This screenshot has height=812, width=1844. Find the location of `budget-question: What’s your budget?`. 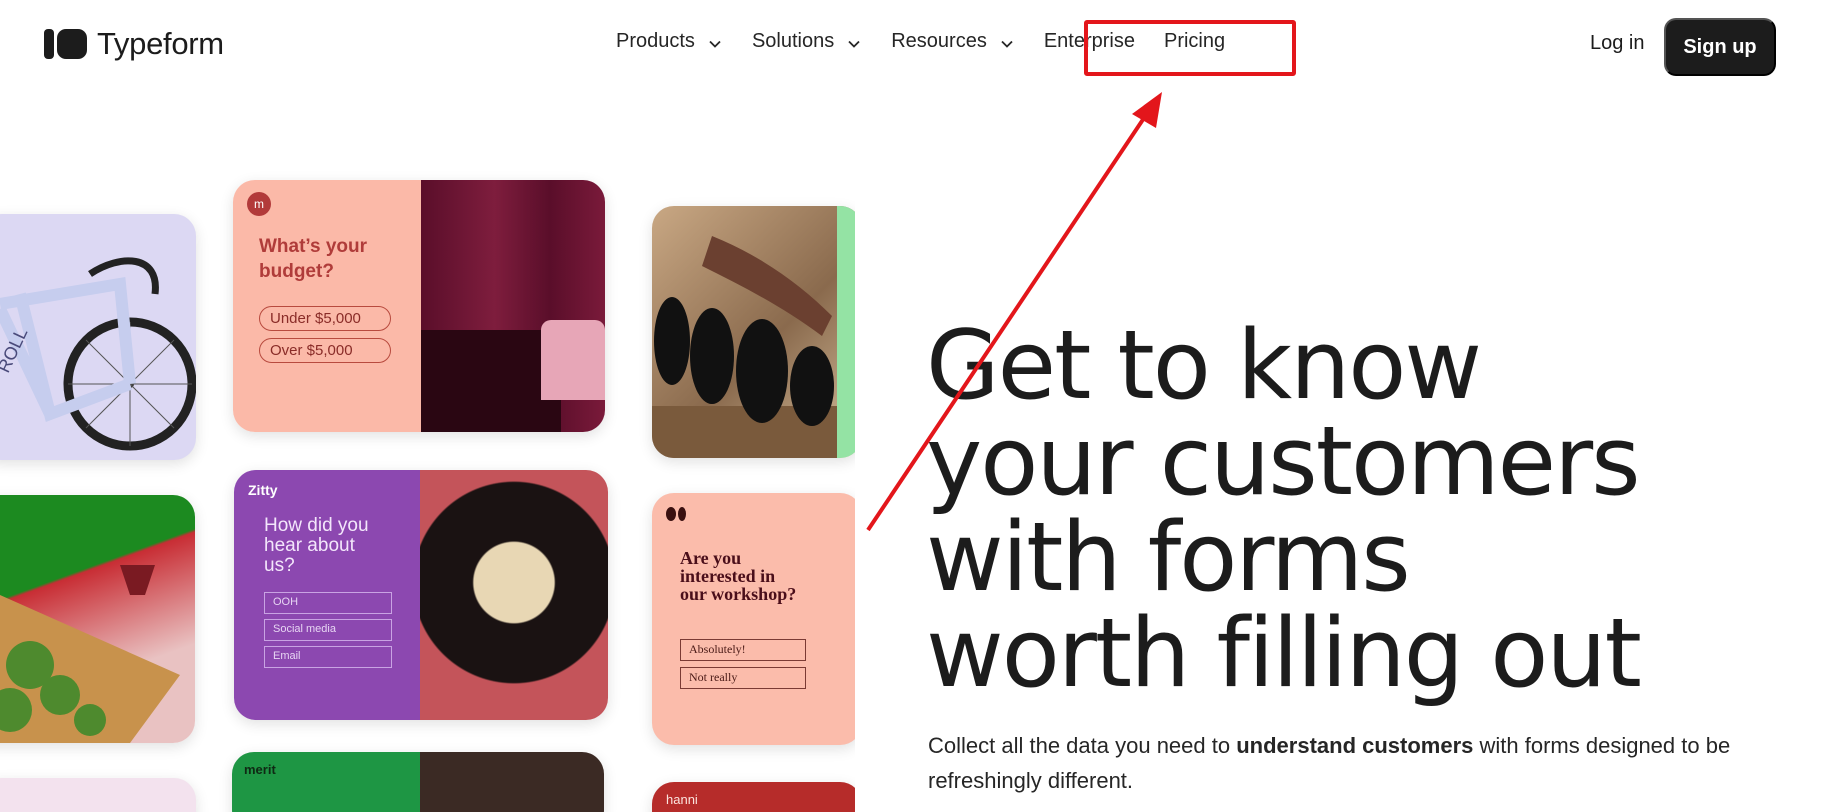

budget-question: What’s your budget? is located at coordinates (313, 259).